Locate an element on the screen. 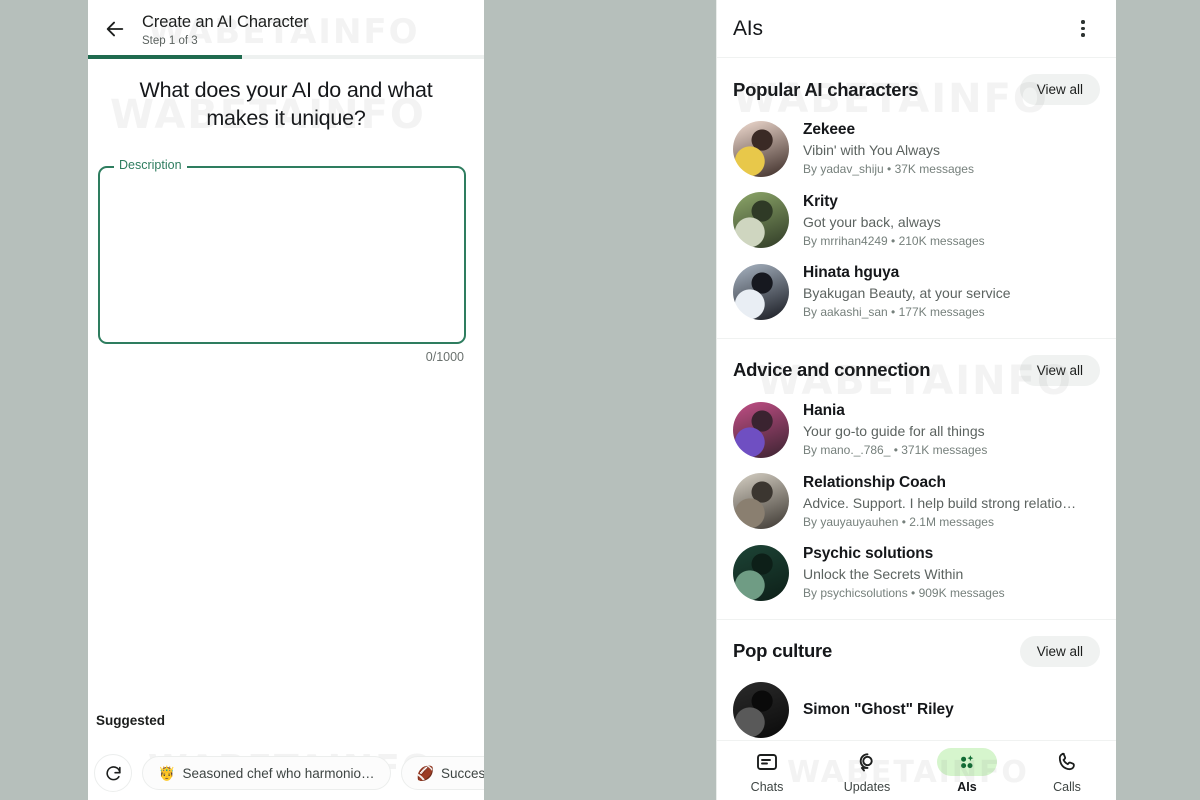 The image size is (1200, 800). section-header: Popular AI characters View all is located at coordinates (916, 85).